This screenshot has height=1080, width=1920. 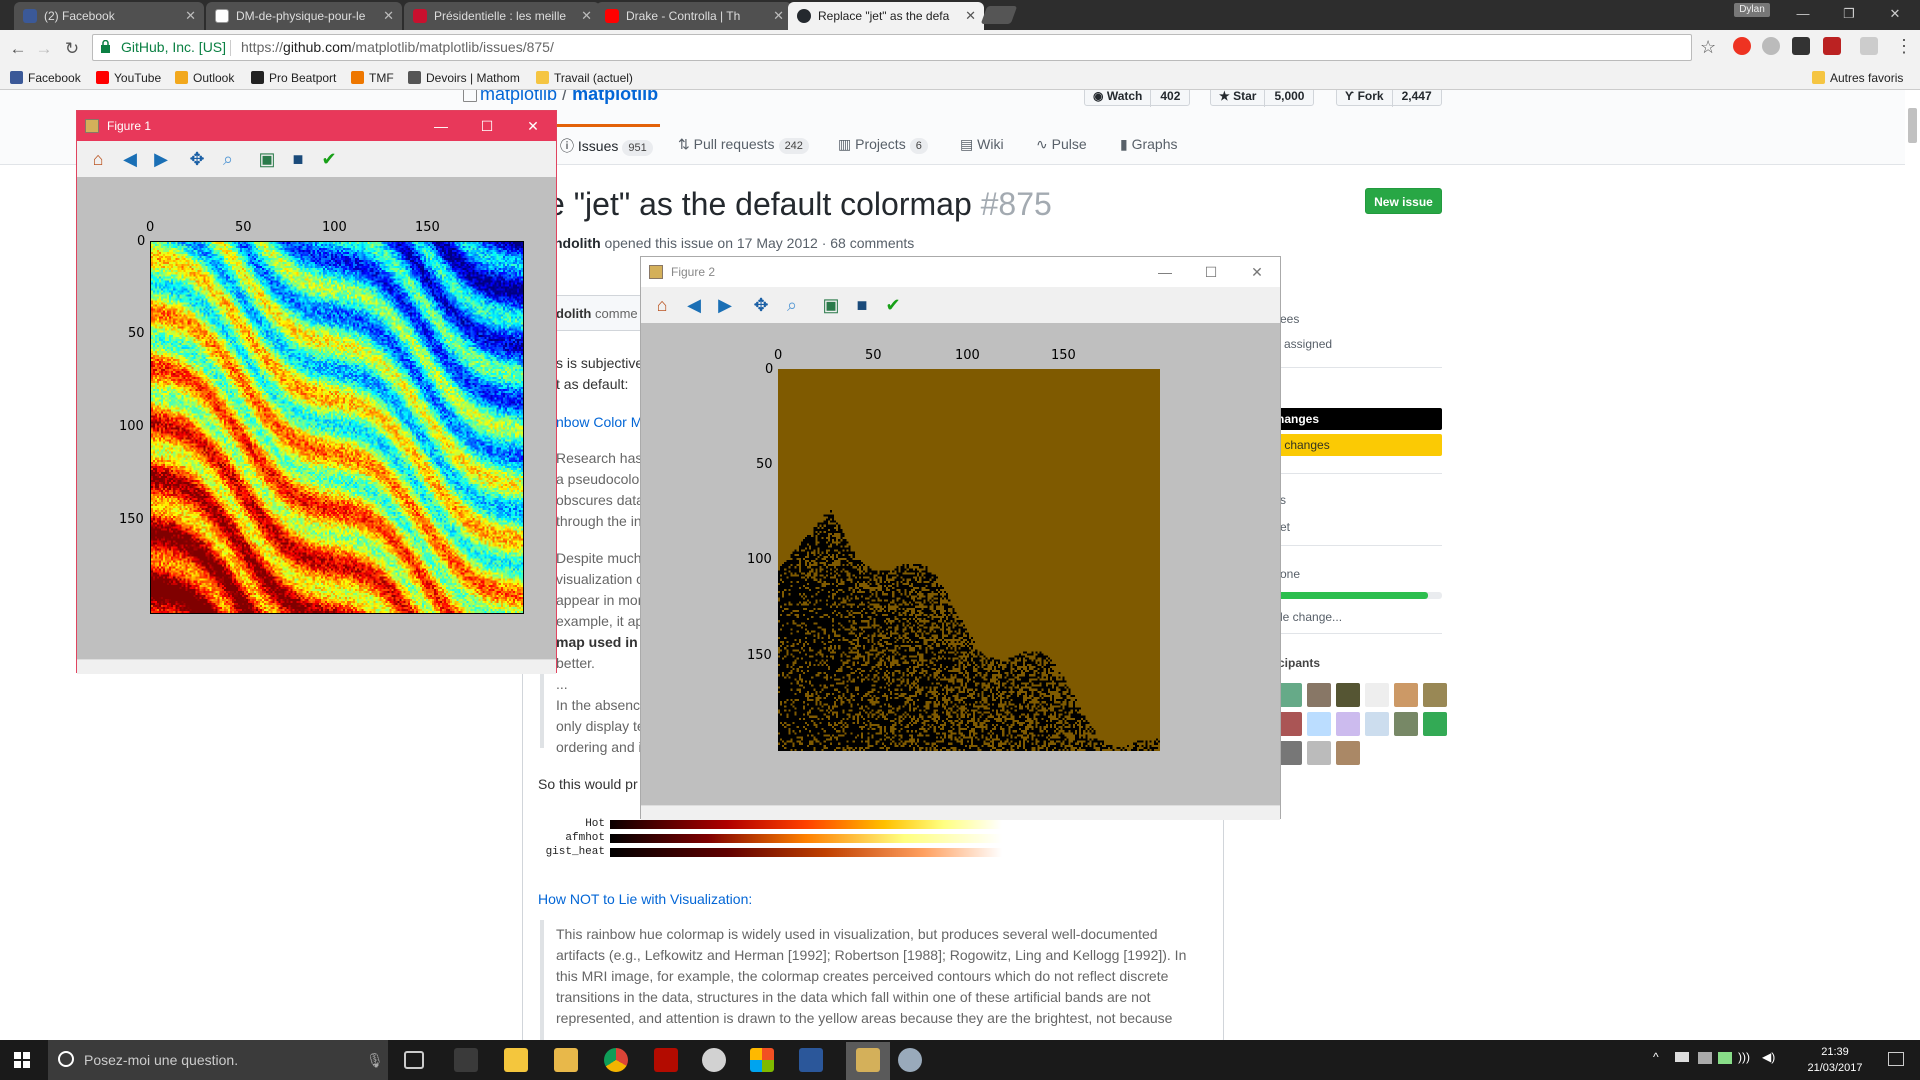 What do you see at coordinates (1682, 1057) in the screenshot?
I see `keyboard-icon` at bounding box center [1682, 1057].